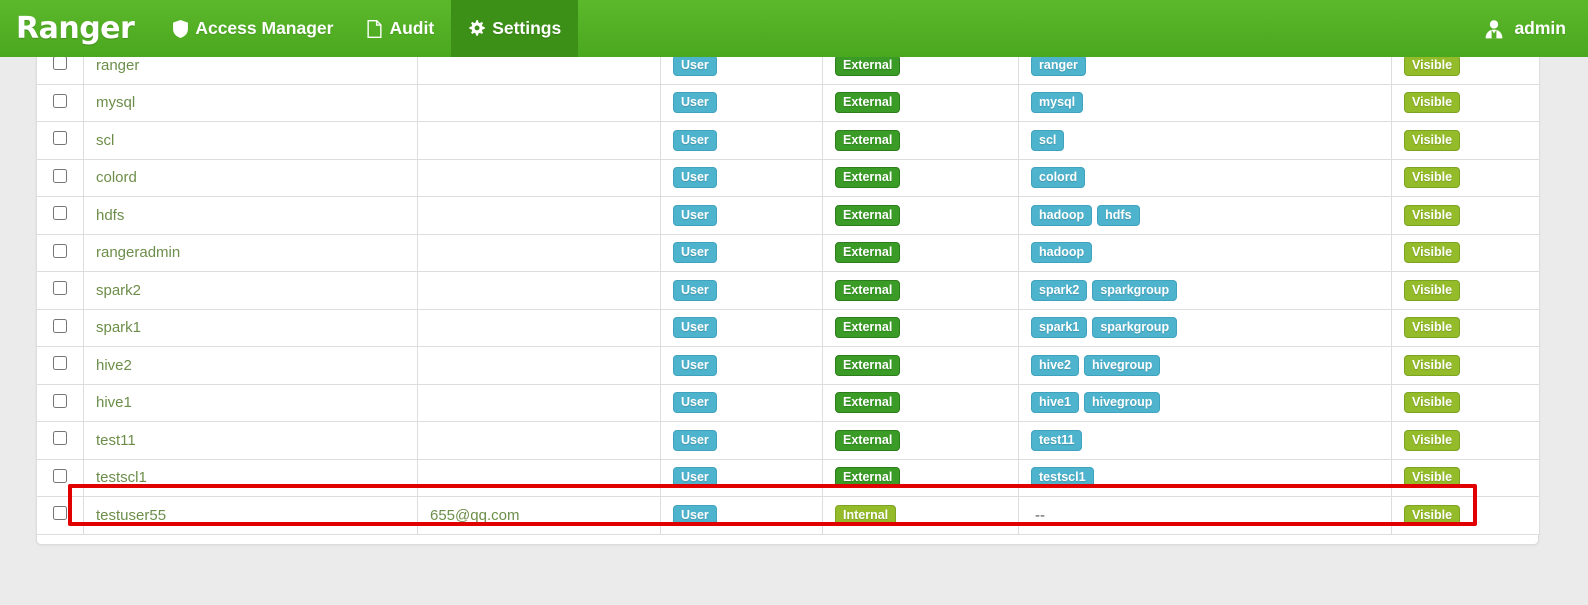 This screenshot has height=605, width=1588. I want to click on cell-username: colord, so click(250, 177).